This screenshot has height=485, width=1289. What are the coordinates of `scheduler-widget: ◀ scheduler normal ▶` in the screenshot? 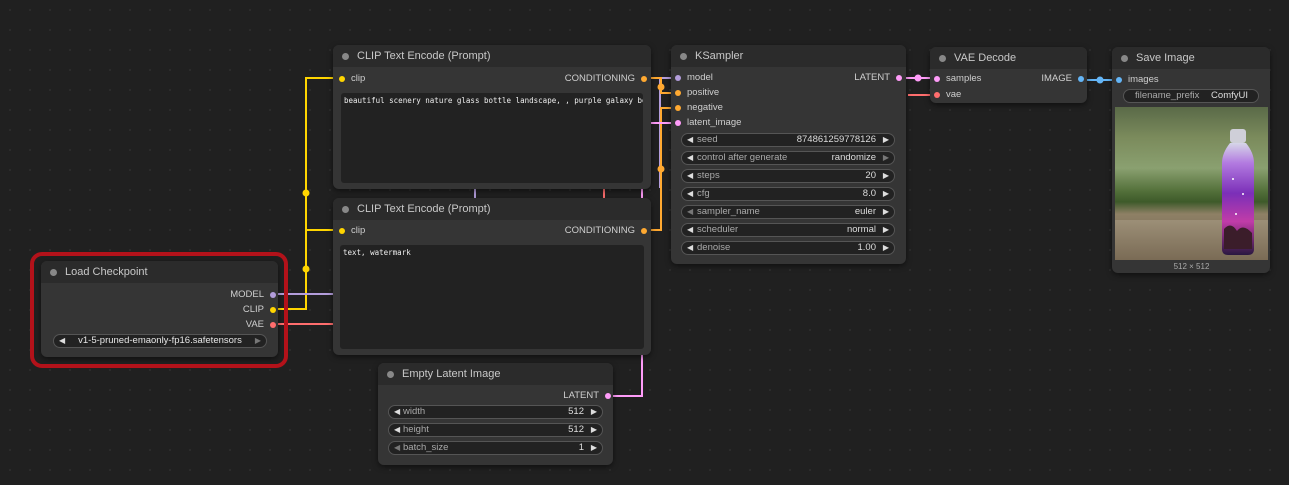 It's located at (788, 230).